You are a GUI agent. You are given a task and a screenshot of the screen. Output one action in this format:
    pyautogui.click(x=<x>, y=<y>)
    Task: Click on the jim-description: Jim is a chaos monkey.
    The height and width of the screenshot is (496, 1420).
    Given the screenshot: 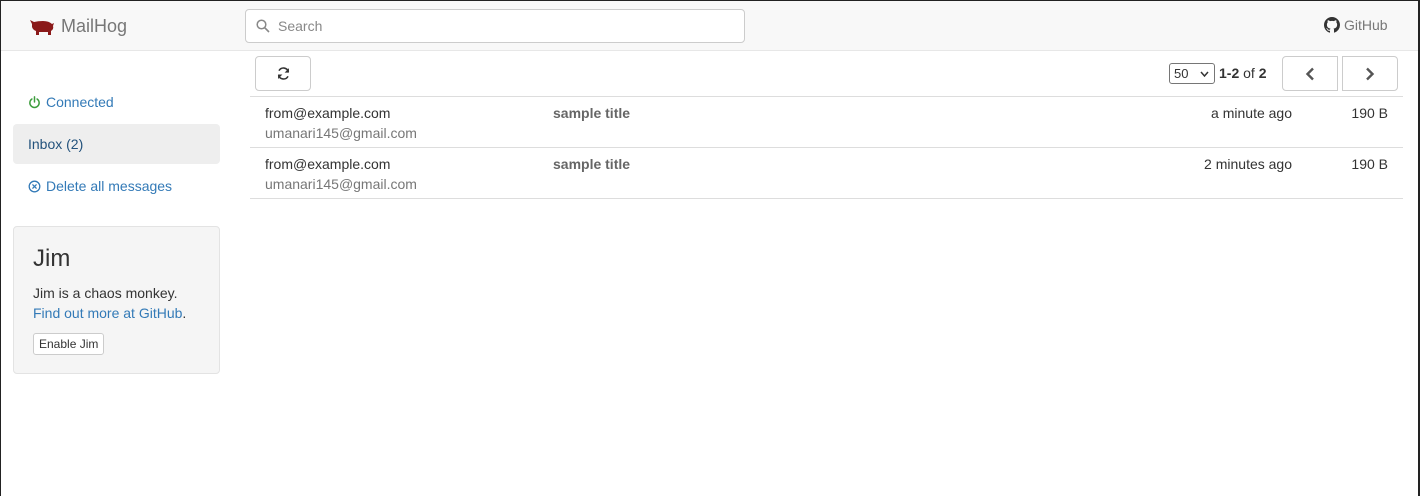 What is the action you would take?
    pyautogui.click(x=105, y=293)
    